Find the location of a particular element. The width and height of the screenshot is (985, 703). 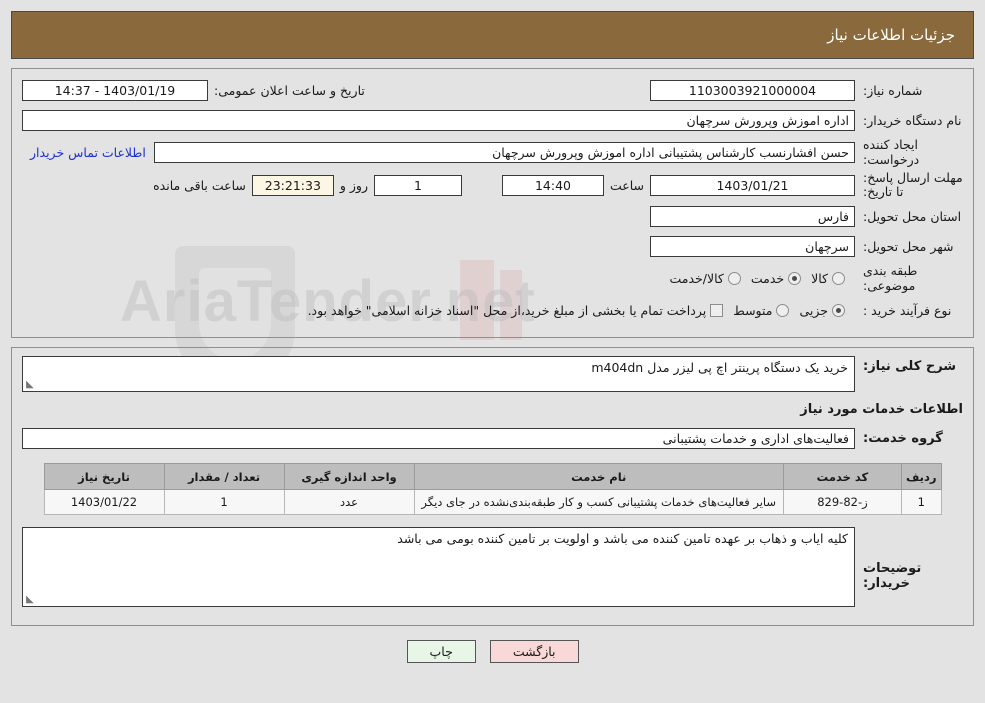

announce-datetime-field: 1403/01/19 - 14:37 is located at coordinates (115, 90).